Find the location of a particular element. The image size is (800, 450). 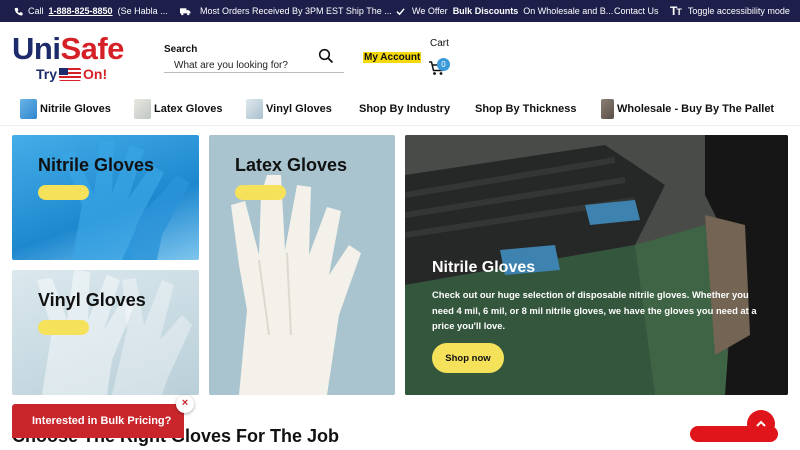

text-size-icon: TT is located at coordinates (676, 11).